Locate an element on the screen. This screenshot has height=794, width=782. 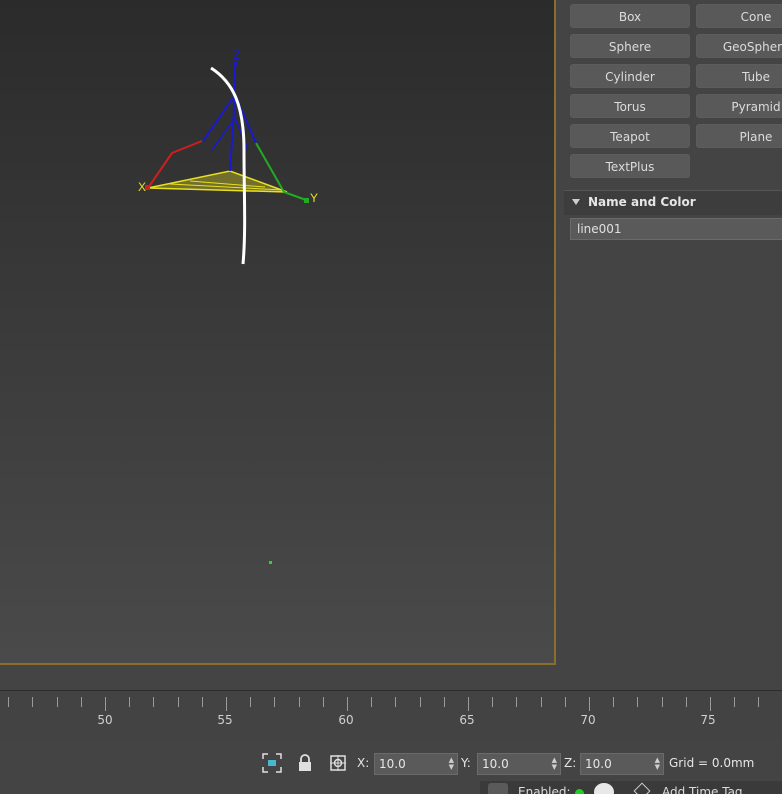
name-and-color-rollout: Name and Color is located at coordinates (673, 202).